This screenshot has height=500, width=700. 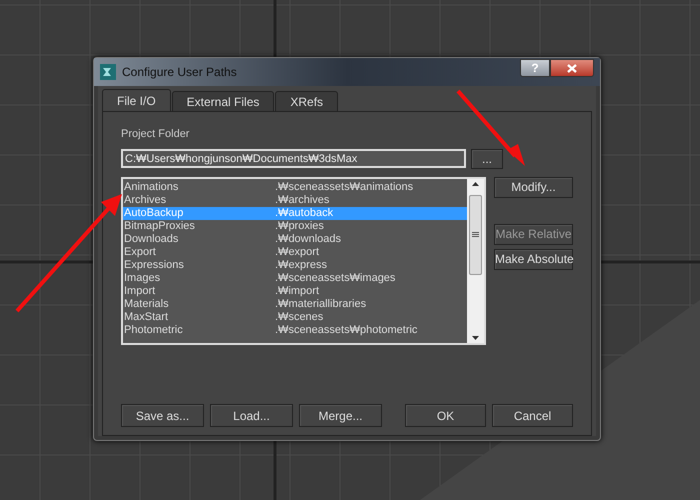 What do you see at coordinates (308, 239) in the screenshot?
I see `path-value: .₩downloads` at bounding box center [308, 239].